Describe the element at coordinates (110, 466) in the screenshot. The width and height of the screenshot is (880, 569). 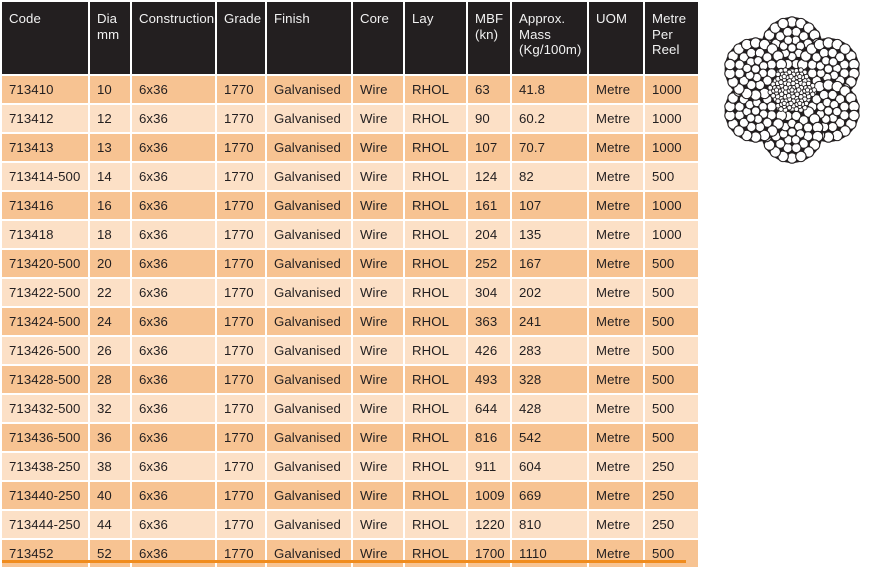
I see `cell-dia: 38` at that location.